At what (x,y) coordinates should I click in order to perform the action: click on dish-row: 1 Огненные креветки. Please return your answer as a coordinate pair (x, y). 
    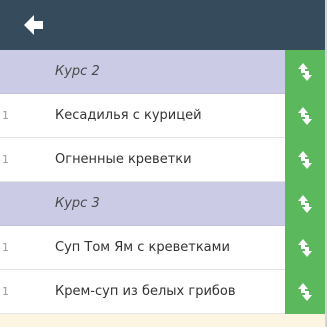
    Looking at the image, I should click on (162, 160).